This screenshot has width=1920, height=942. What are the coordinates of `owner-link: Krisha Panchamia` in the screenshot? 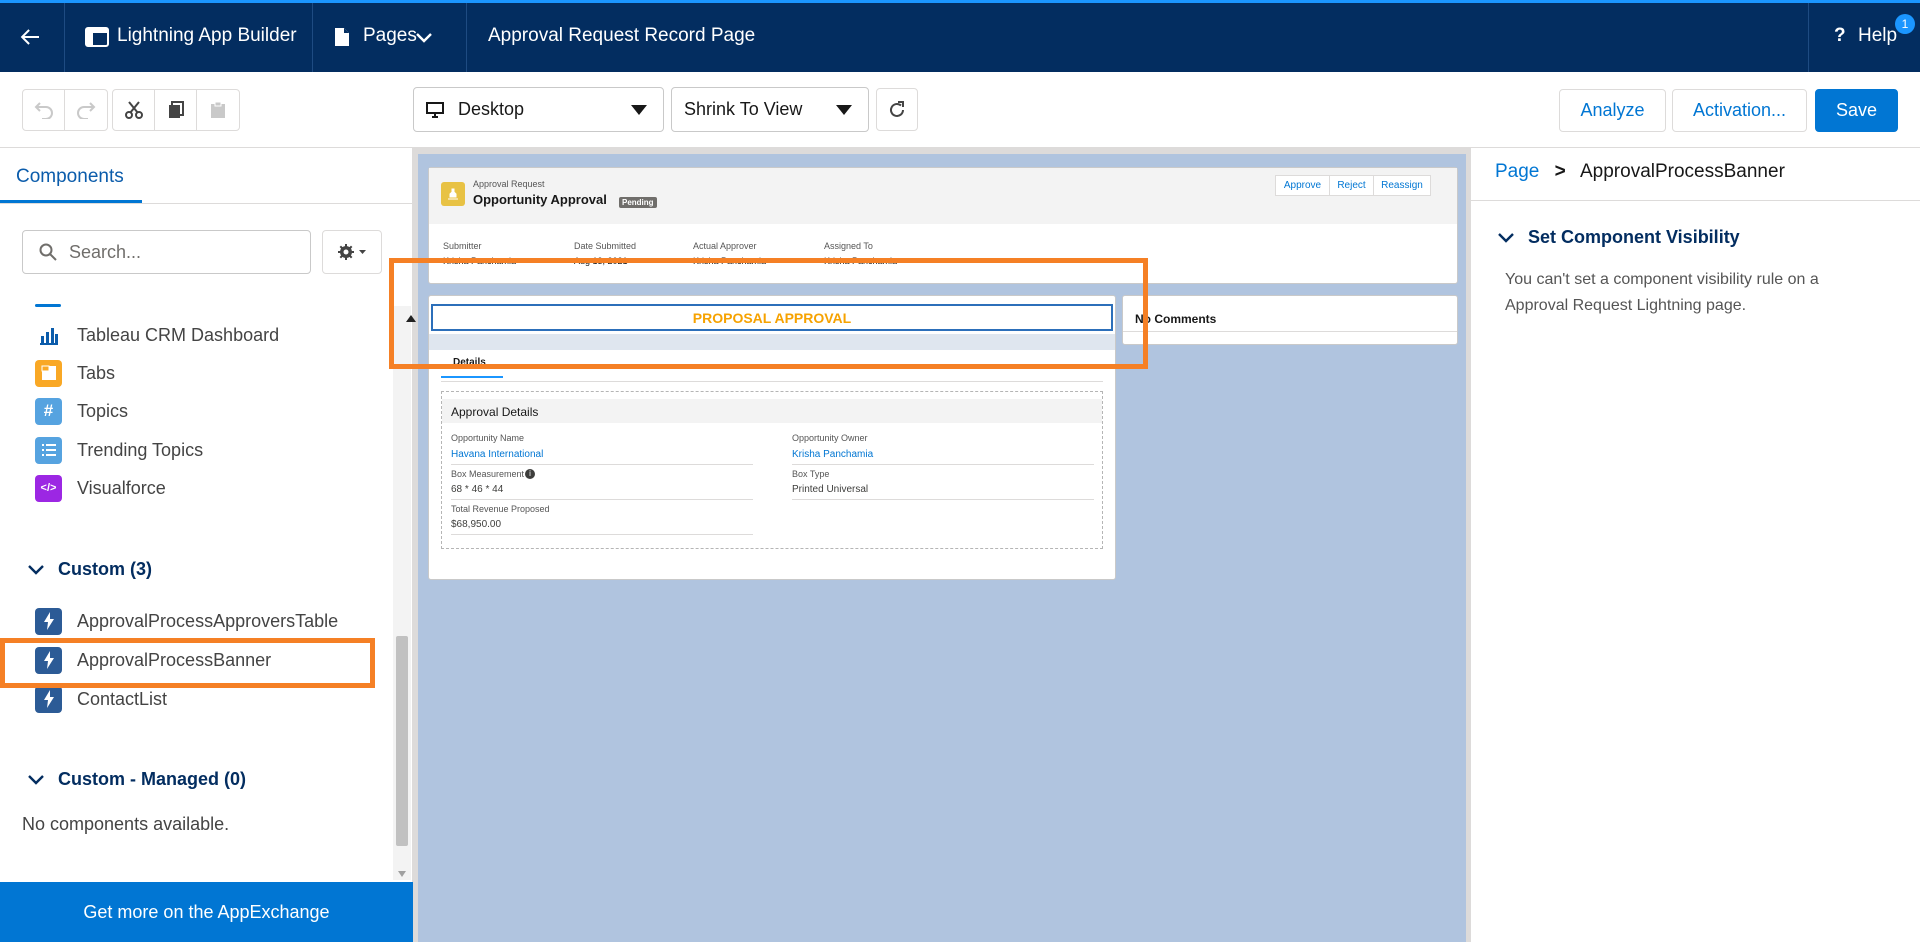 It's located at (832, 454).